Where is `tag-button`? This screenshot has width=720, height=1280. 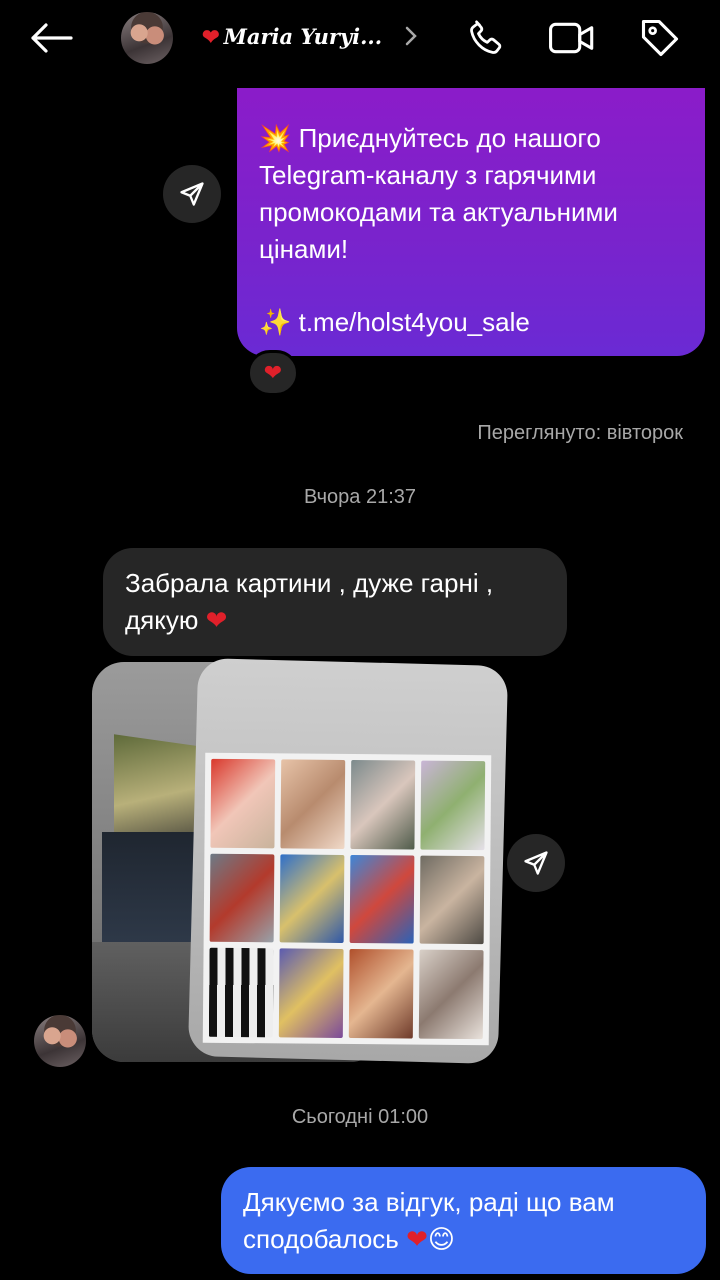 tag-button is located at coordinates (660, 38).